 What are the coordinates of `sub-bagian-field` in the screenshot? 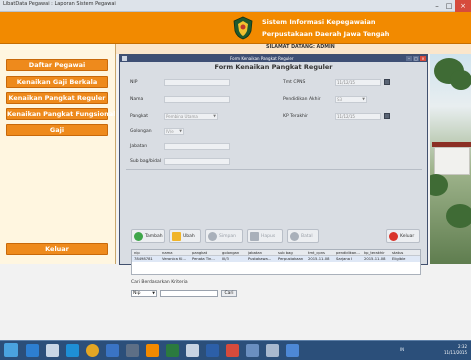 It's located at (197, 161).